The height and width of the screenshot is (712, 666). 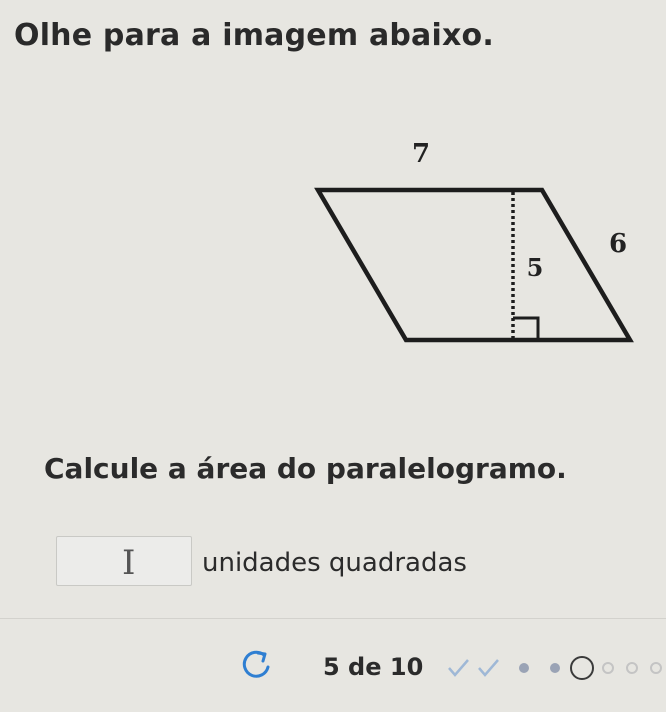 What do you see at coordinates (526, 327) in the screenshot?
I see `right-angle-marker` at bounding box center [526, 327].